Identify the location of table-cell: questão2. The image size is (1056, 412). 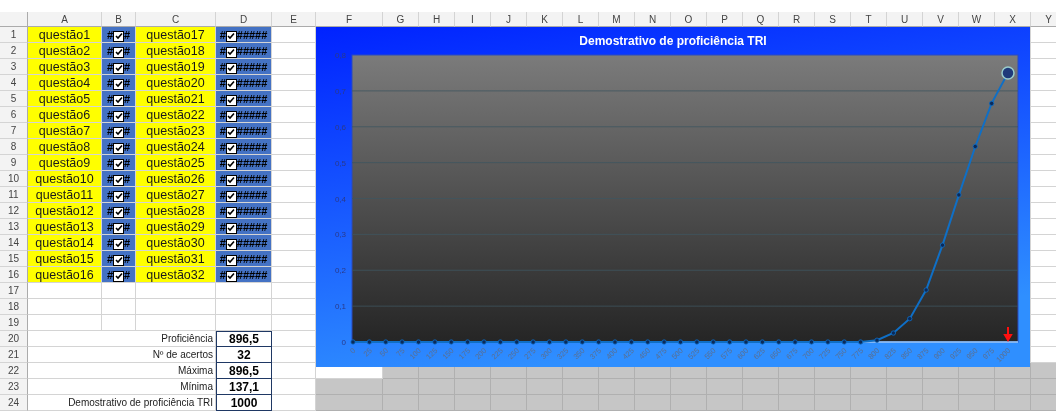
(65, 51).